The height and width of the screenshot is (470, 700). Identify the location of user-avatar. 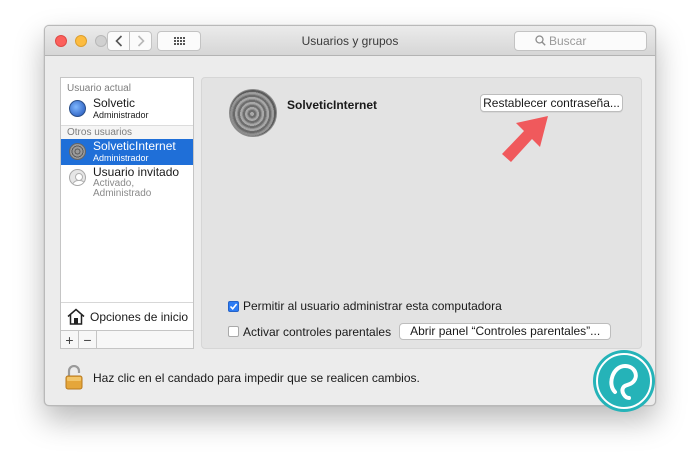
(253, 113).